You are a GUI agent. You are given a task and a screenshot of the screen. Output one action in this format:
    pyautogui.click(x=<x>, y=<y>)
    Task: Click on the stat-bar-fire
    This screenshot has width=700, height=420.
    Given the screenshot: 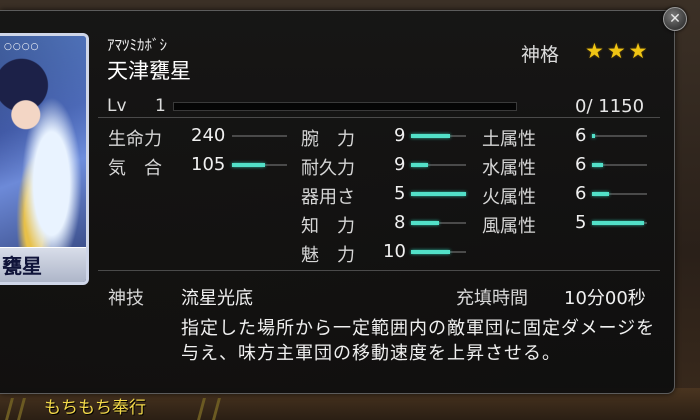 What is the action you would take?
    pyautogui.click(x=619, y=194)
    